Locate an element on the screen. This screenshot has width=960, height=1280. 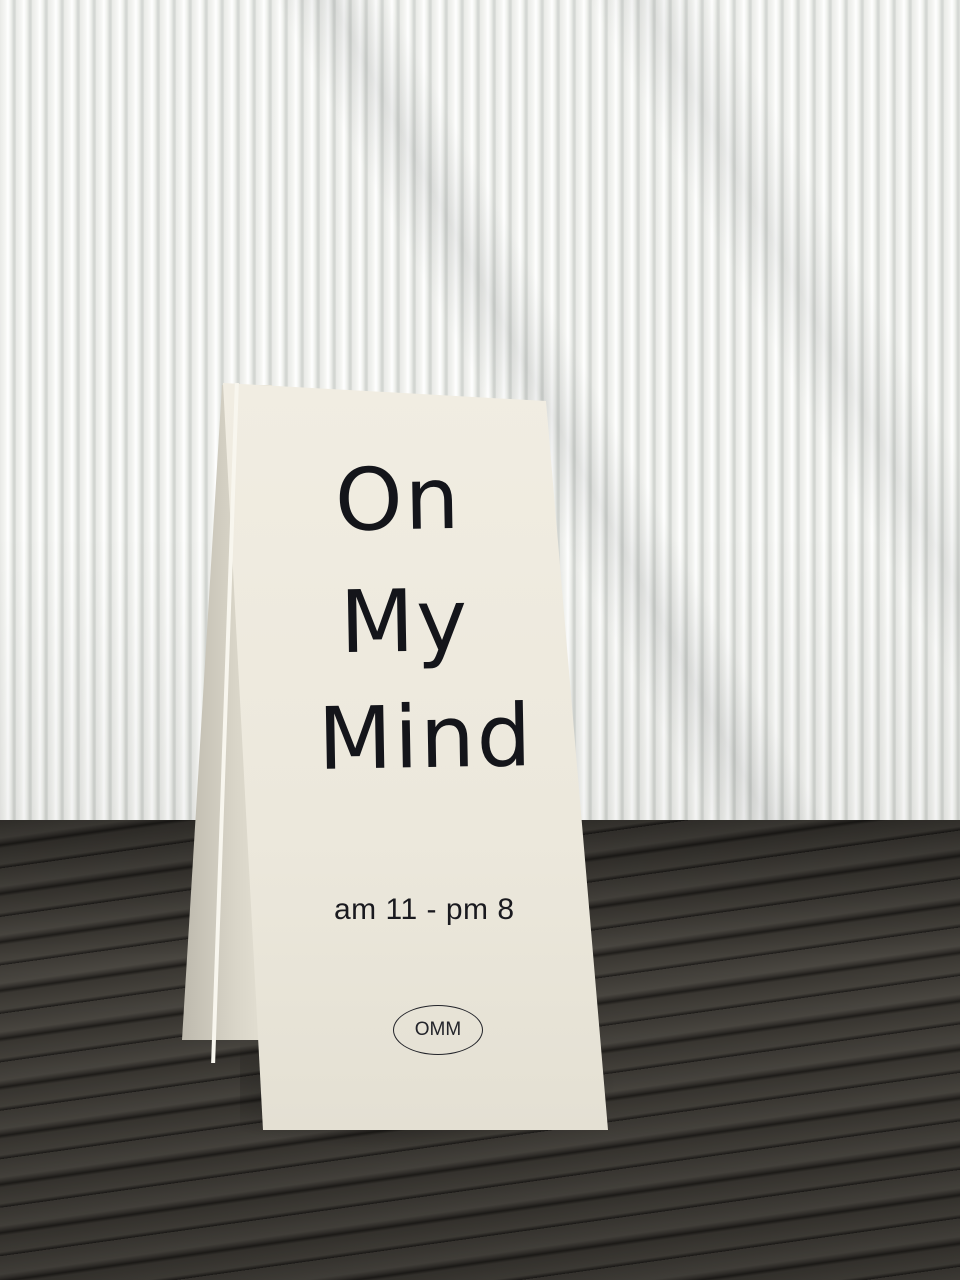
logo-text: OMM is located at coordinates (438, 1029).